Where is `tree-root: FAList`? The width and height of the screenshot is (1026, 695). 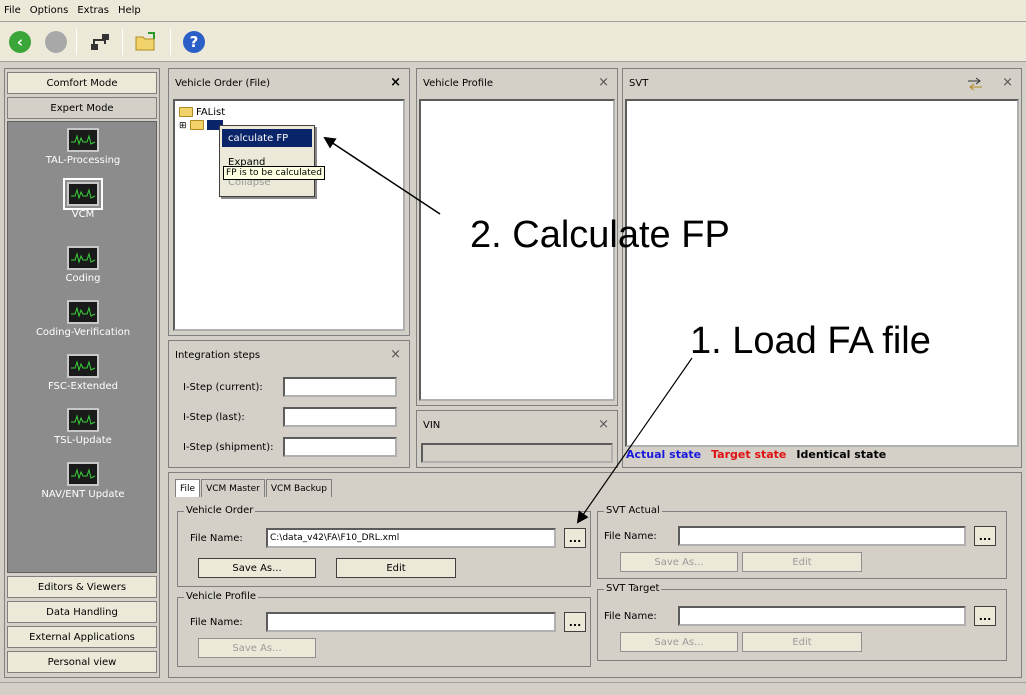 tree-root: FAList is located at coordinates (202, 112).